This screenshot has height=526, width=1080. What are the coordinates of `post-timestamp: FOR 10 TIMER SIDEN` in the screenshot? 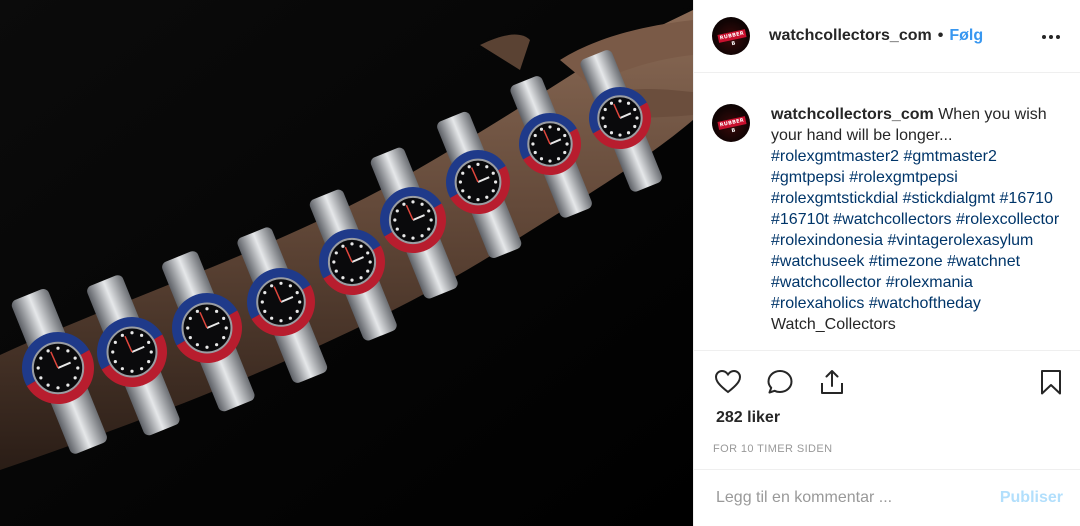 It's located at (772, 449).